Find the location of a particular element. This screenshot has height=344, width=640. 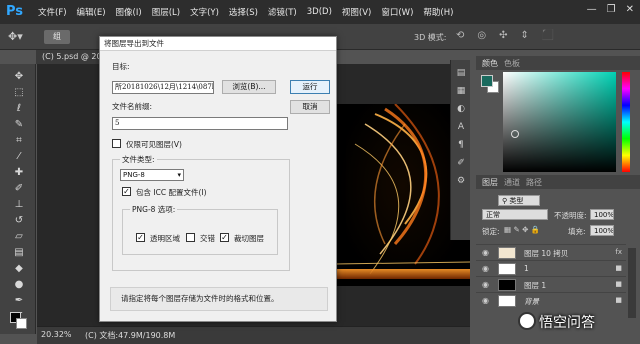

properties-panel-icon: ▦ is located at coordinates (461, 91).